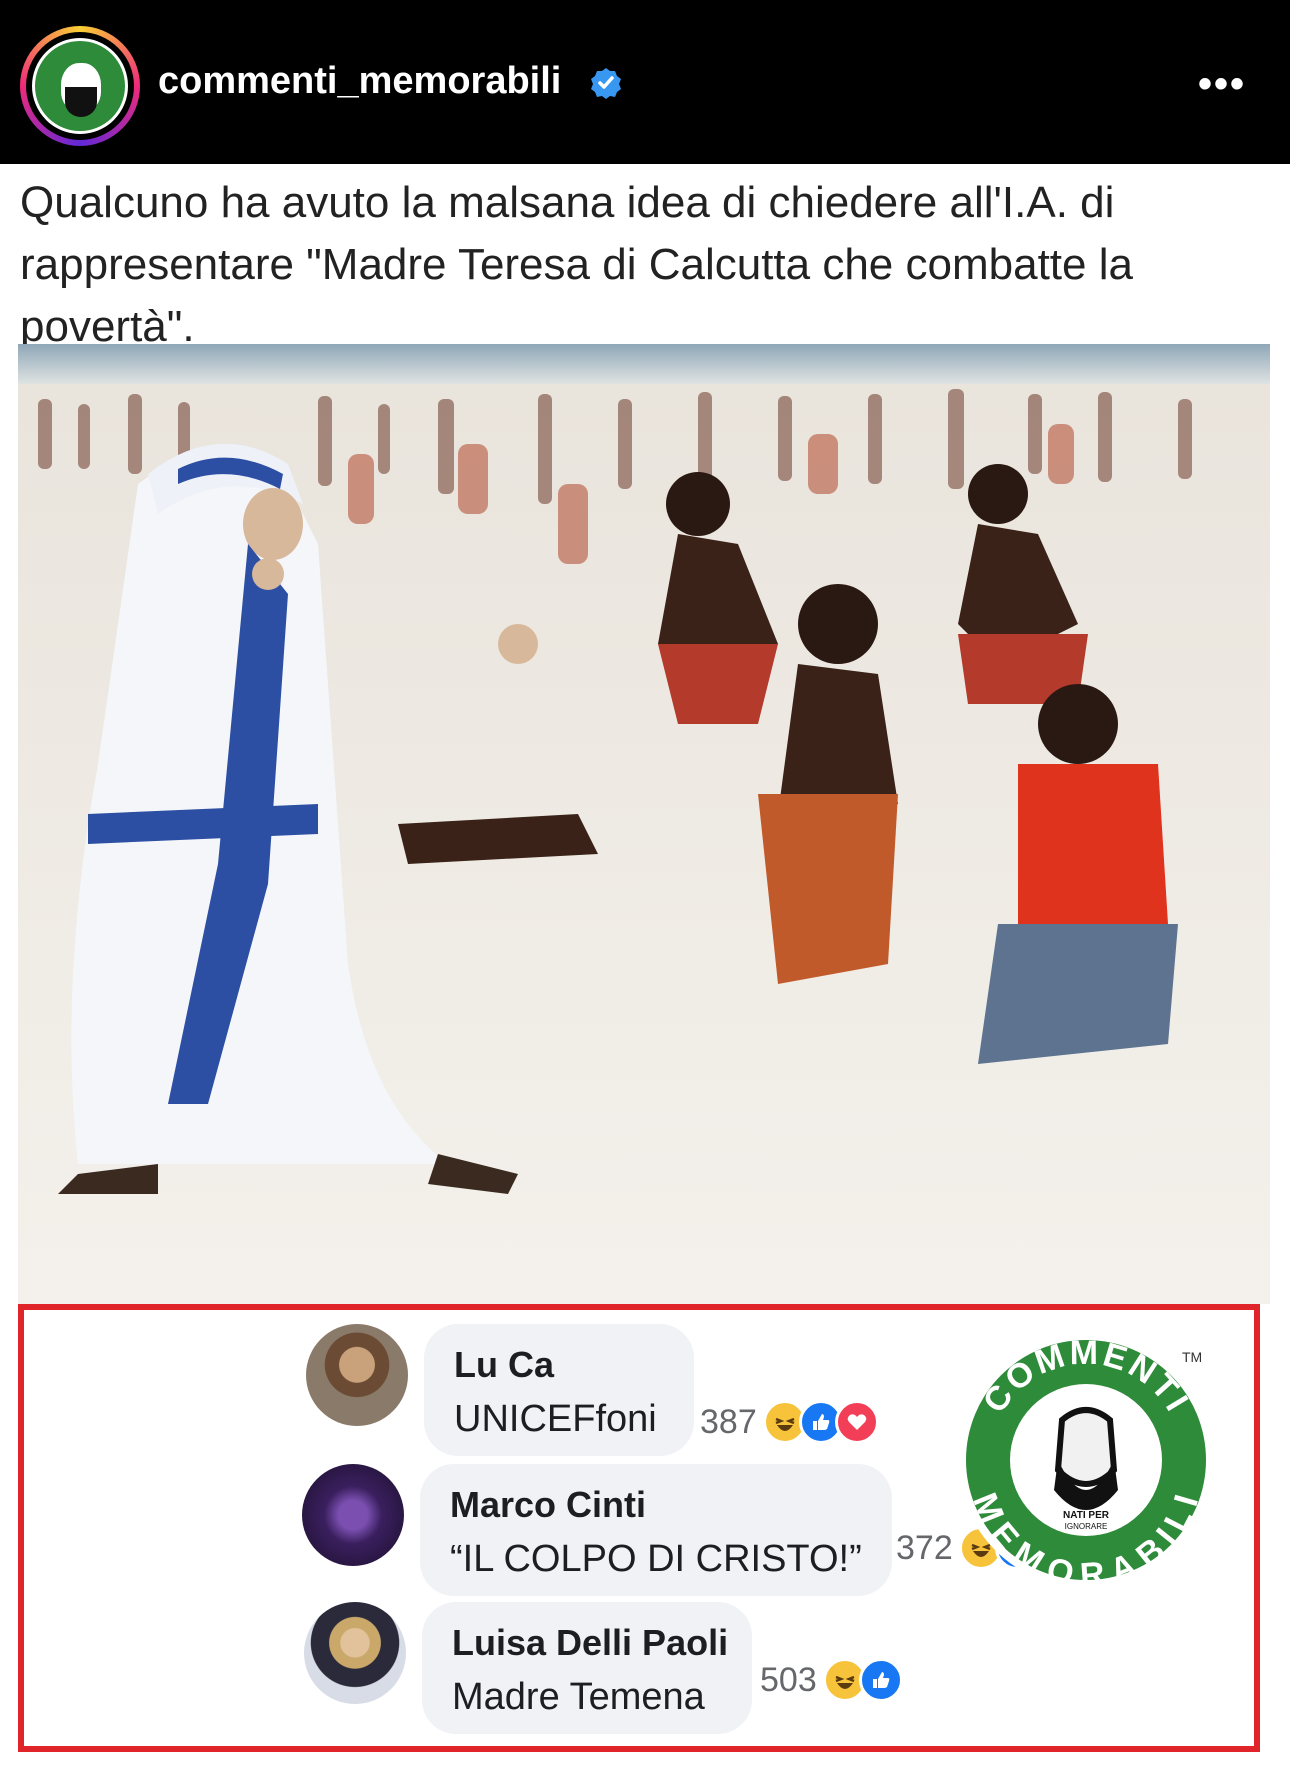  What do you see at coordinates (856, 1422) in the screenshot?
I see `love-icon` at bounding box center [856, 1422].